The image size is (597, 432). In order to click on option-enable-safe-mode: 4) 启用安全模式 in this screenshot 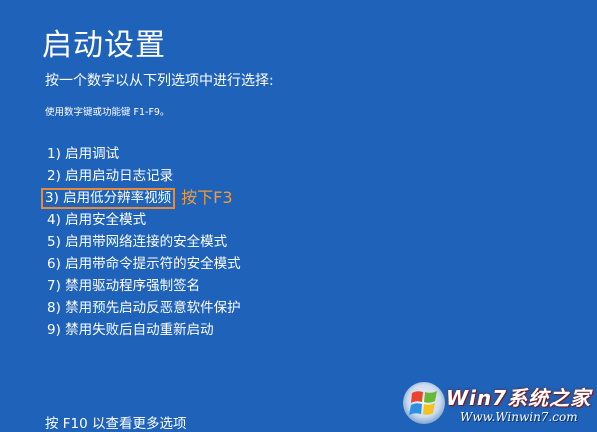, I will do `click(144, 220)`.